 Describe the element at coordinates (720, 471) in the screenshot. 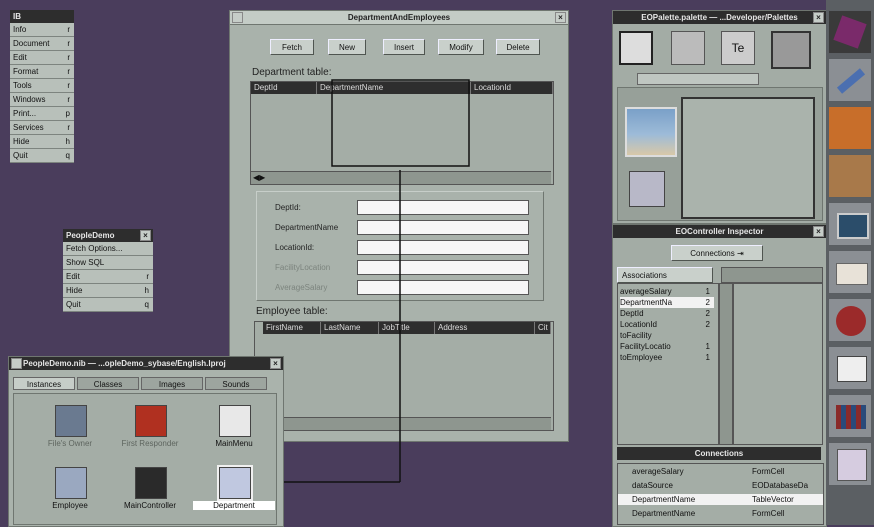

I see `connection-row: averageSalary FormCell` at that location.